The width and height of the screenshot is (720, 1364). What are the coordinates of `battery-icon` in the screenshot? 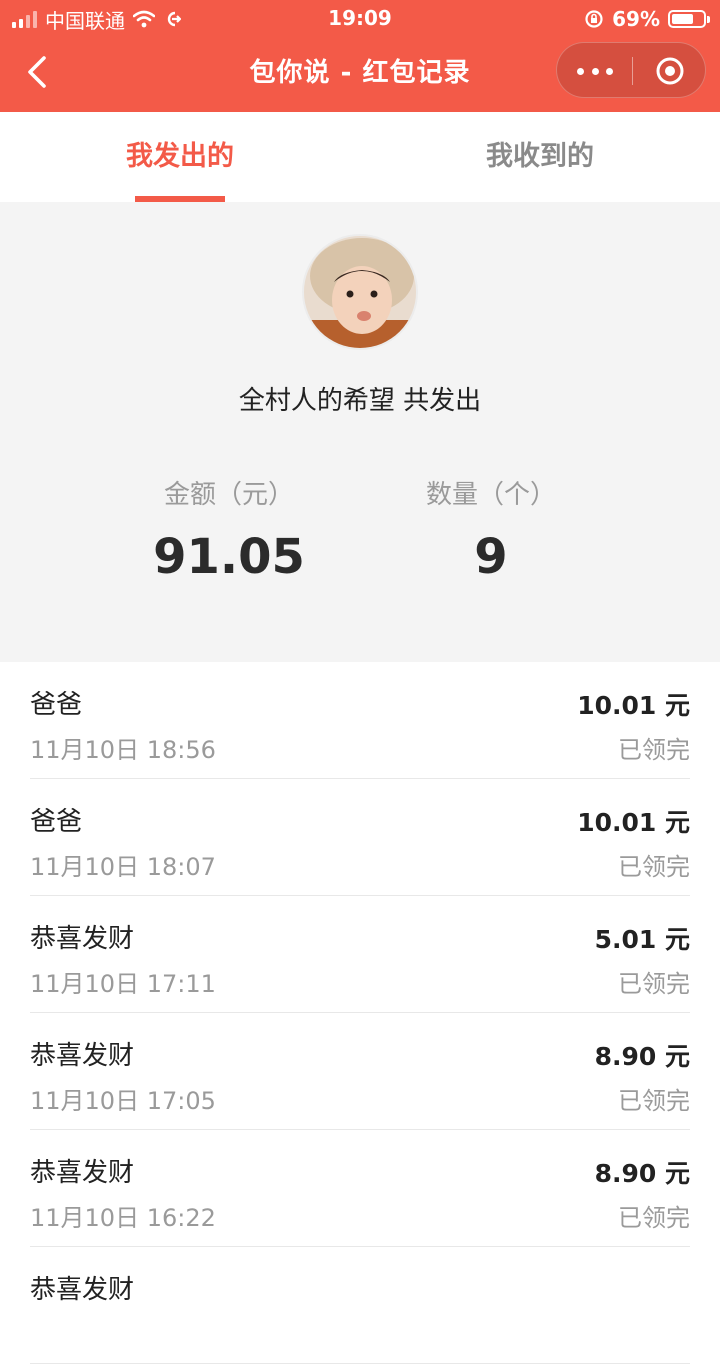 It's located at (689, 19).